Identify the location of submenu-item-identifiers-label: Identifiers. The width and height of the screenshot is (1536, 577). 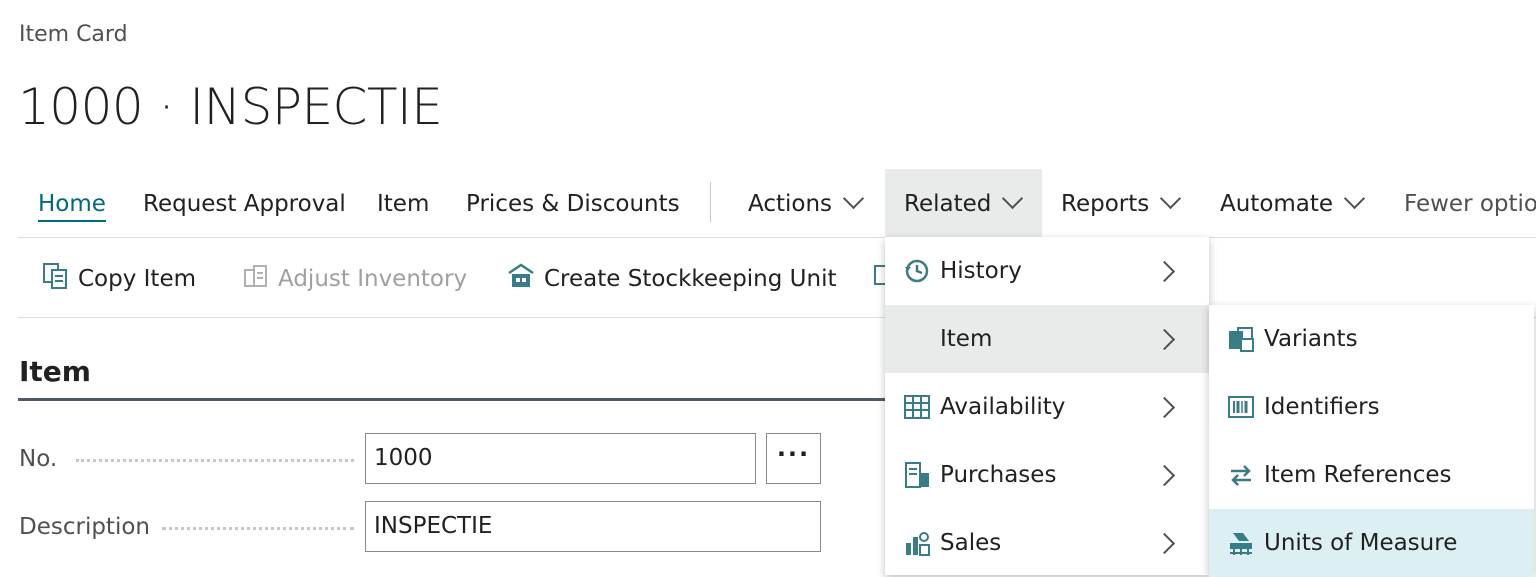
(1322, 407).